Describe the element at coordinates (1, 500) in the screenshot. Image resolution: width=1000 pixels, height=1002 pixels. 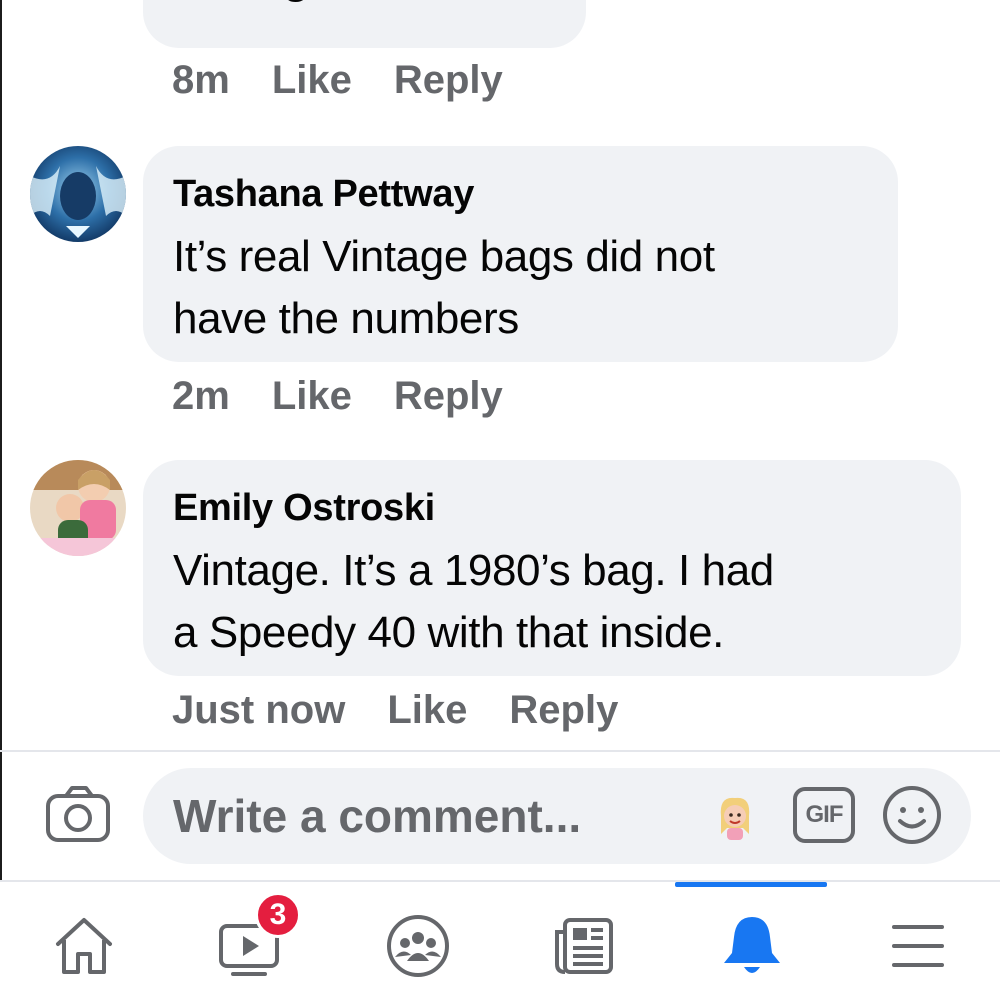
I see `screen-edge` at that location.